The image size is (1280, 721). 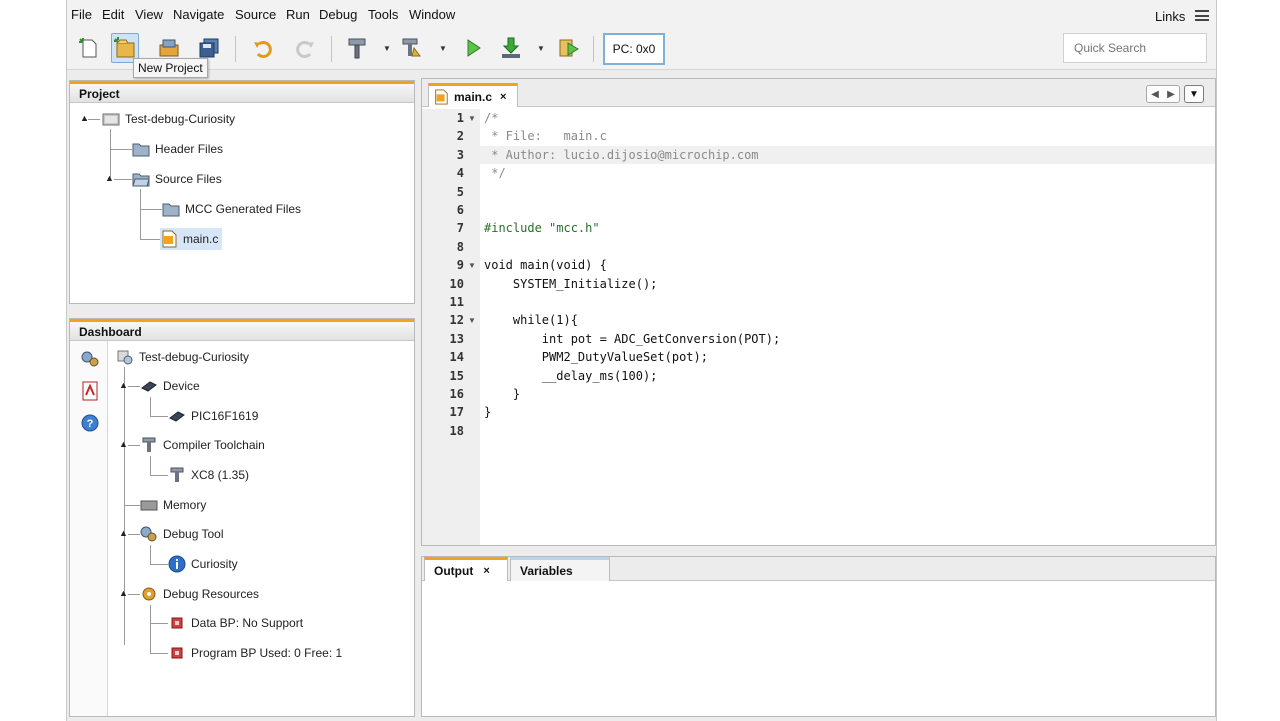 What do you see at coordinates (255, 14) in the screenshot?
I see `menu-source: Source` at bounding box center [255, 14].